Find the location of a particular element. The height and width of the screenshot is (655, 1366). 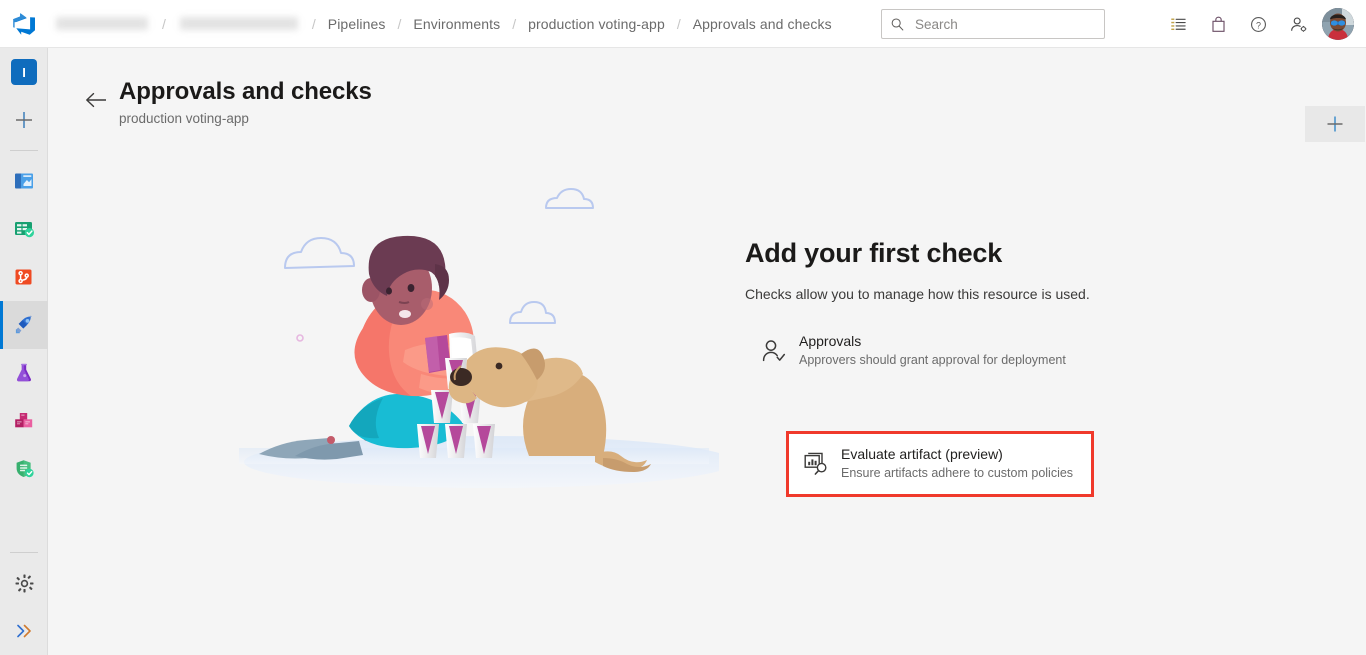

header-icon-group: ? is located at coordinates (1258, 24).